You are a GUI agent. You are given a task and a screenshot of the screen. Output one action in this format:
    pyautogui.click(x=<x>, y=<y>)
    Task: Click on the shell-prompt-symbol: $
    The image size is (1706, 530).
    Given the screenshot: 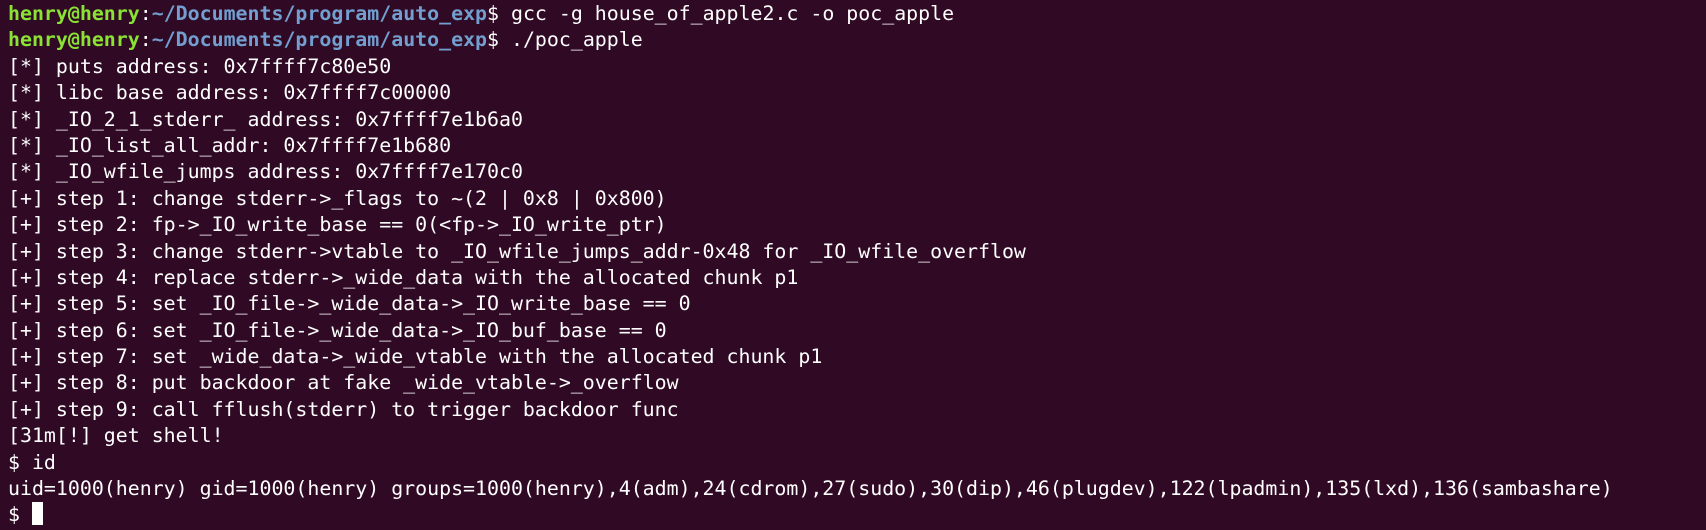 What is the action you would take?
    pyautogui.click(x=20, y=515)
    